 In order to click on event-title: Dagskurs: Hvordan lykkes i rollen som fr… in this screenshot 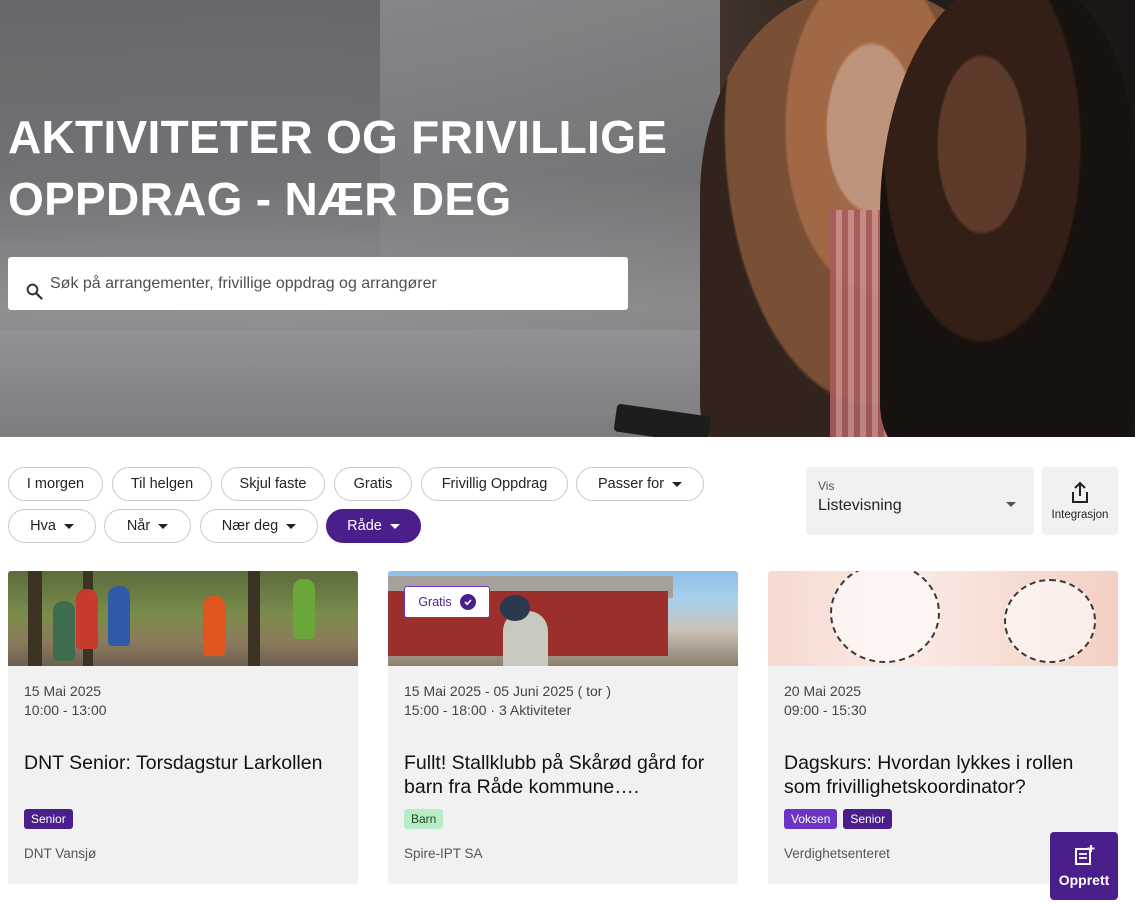, I will do `click(946, 775)`.